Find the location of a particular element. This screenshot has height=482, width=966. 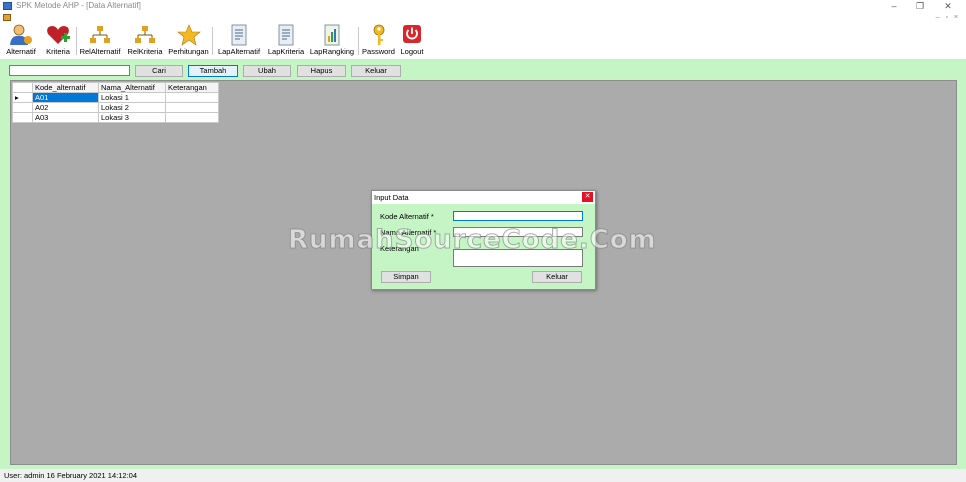

column-header: Keterangan is located at coordinates (192, 87).